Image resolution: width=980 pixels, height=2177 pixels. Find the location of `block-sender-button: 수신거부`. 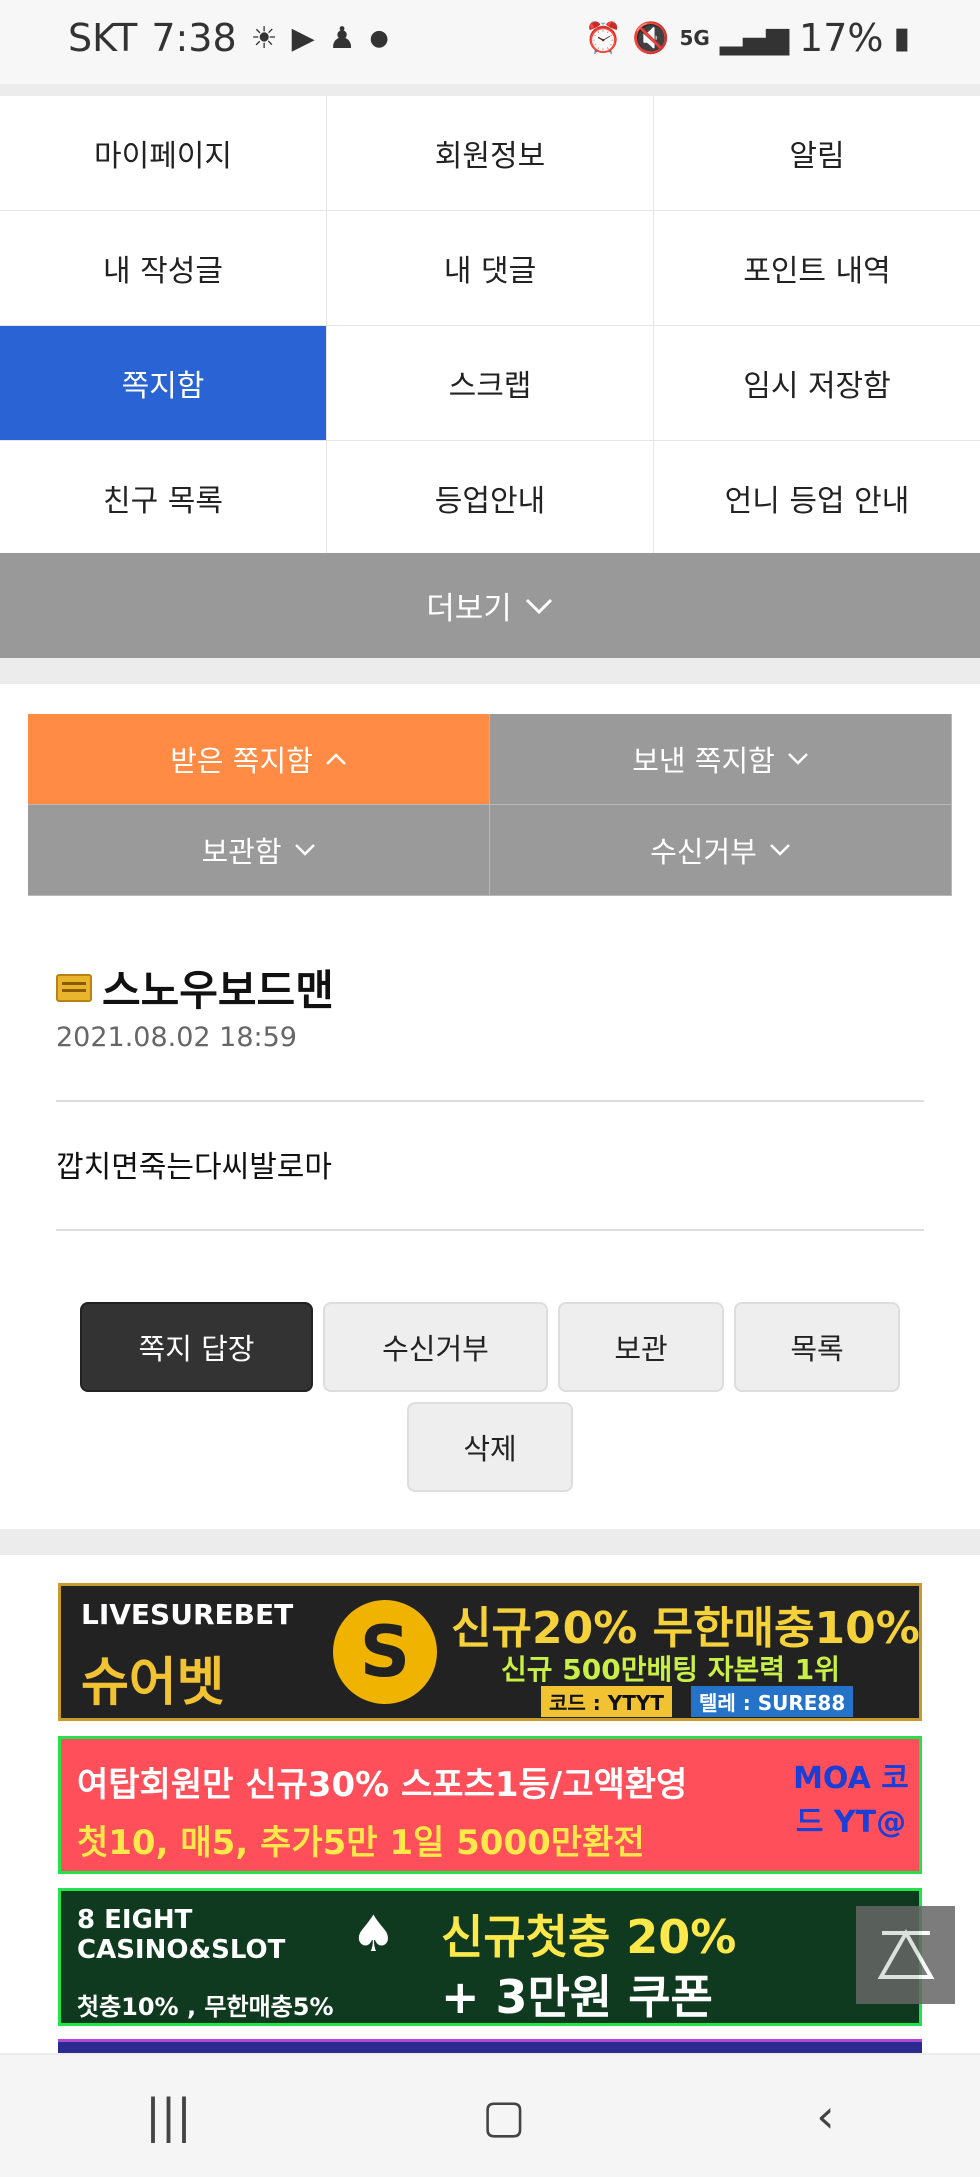

block-sender-button: 수신거부 is located at coordinates (435, 1347).